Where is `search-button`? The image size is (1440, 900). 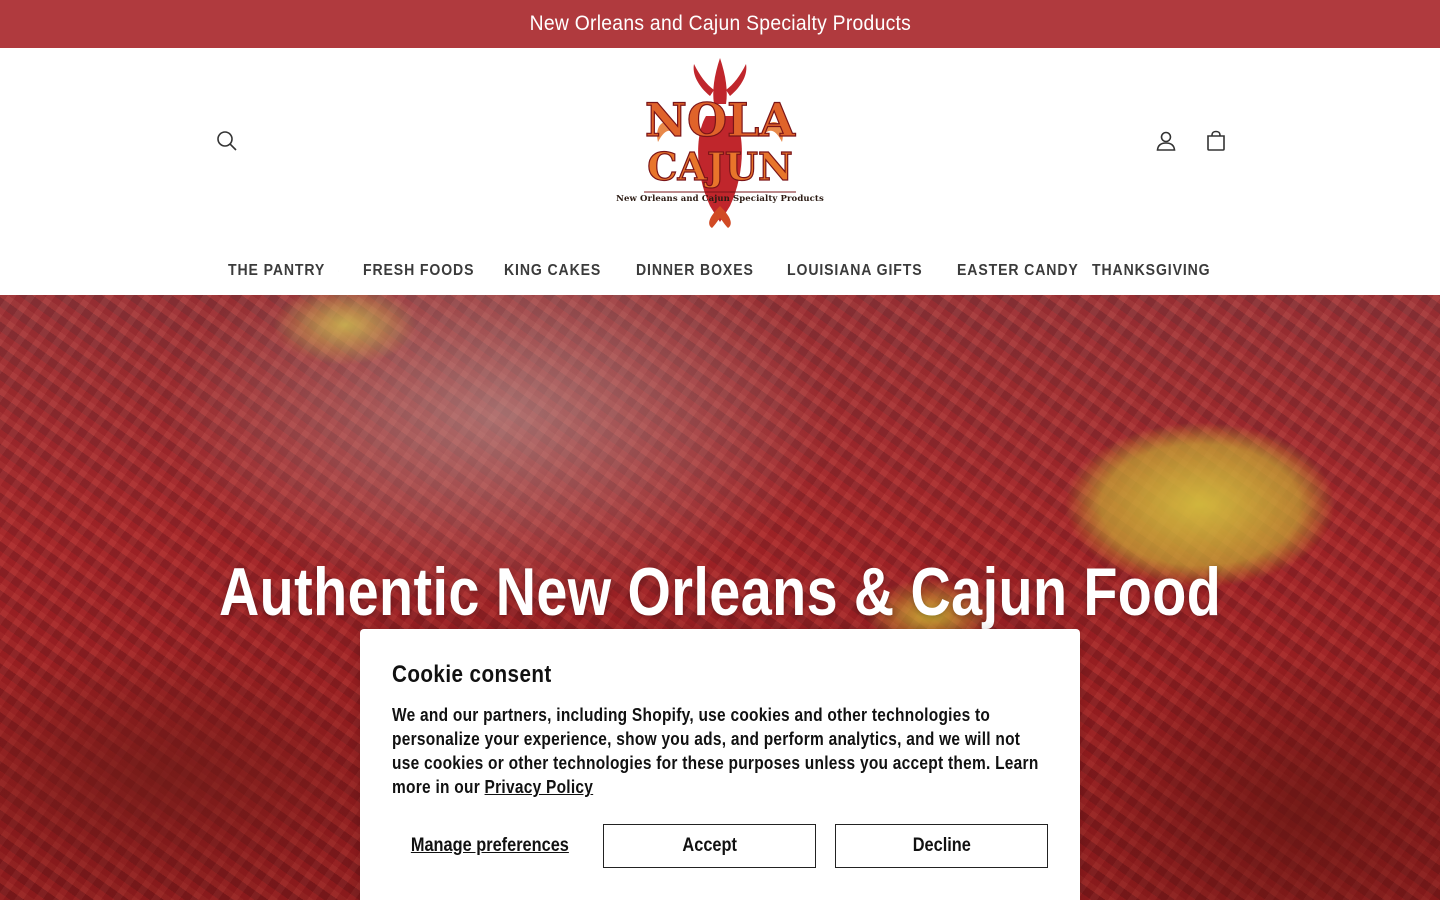
search-button is located at coordinates (227, 141).